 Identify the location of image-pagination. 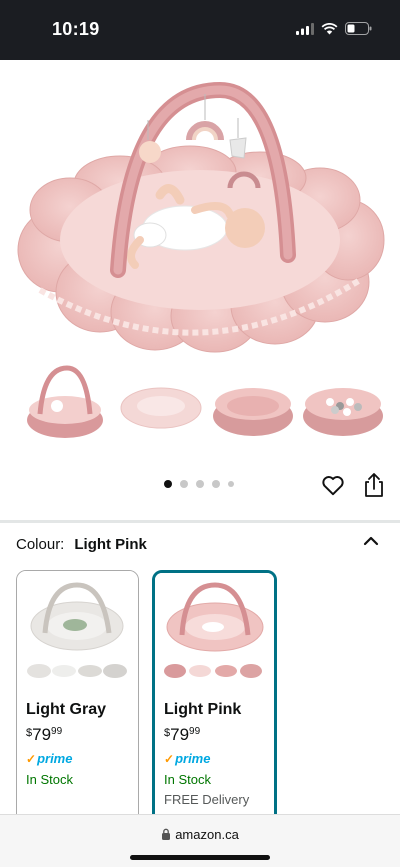
(199, 484).